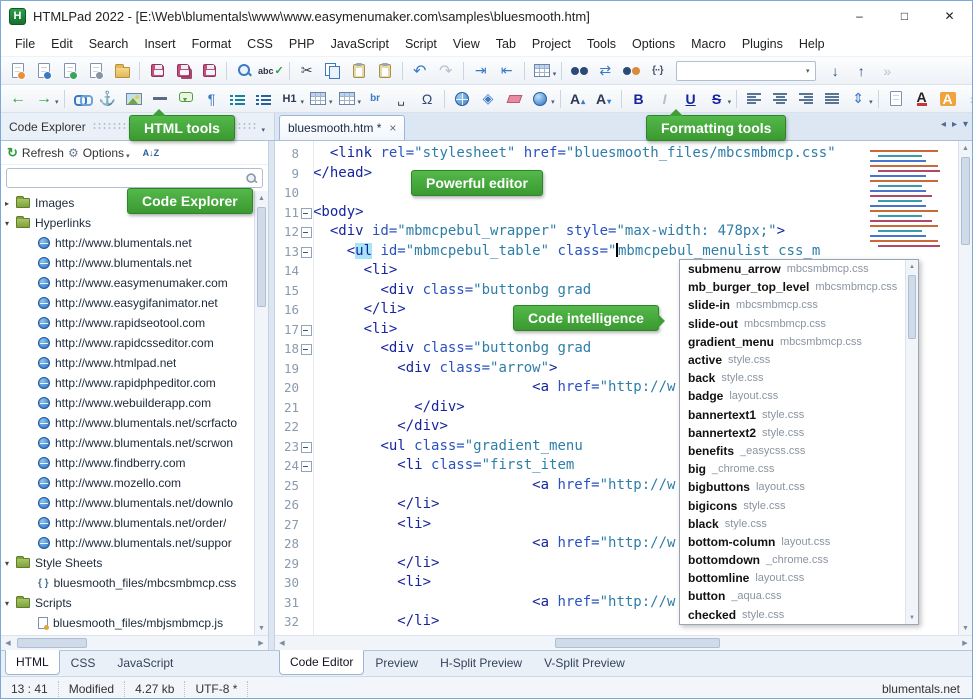  I want to click on new-from-template-icon, so click(44, 71).